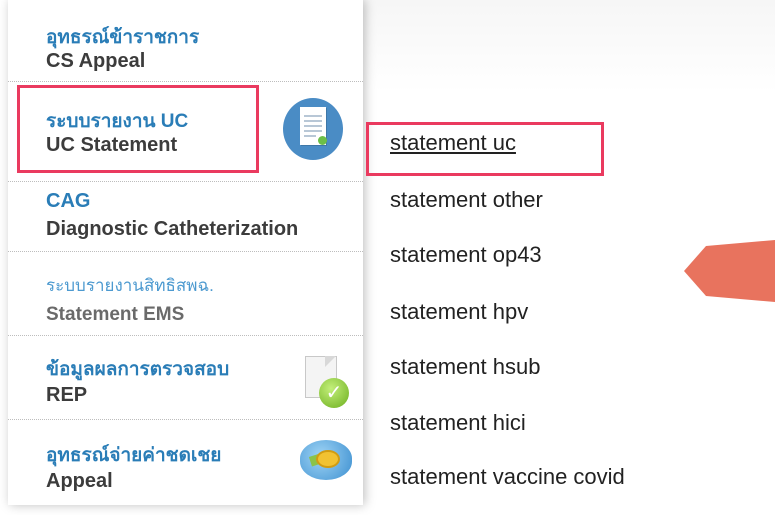 The height and width of the screenshot is (515, 775). Describe the element at coordinates (67, 395) in the screenshot. I see `menu-item-label: REP` at that location.